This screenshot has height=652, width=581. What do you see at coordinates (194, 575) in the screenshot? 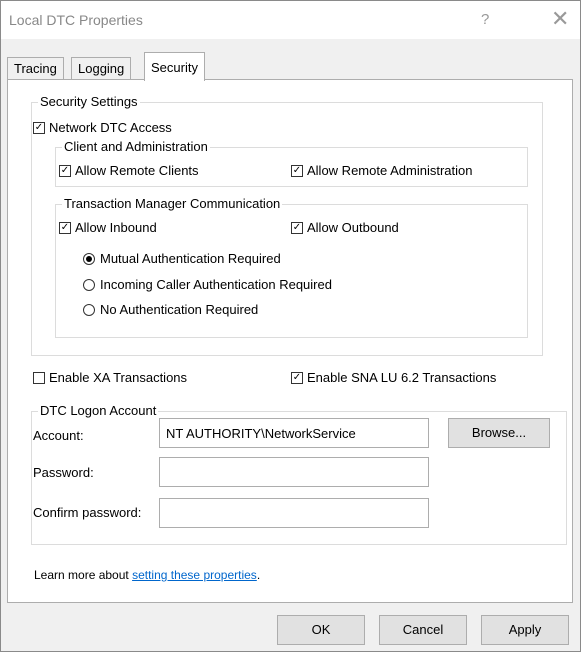
I see `setting-properties-link: setting these properties` at bounding box center [194, 575].